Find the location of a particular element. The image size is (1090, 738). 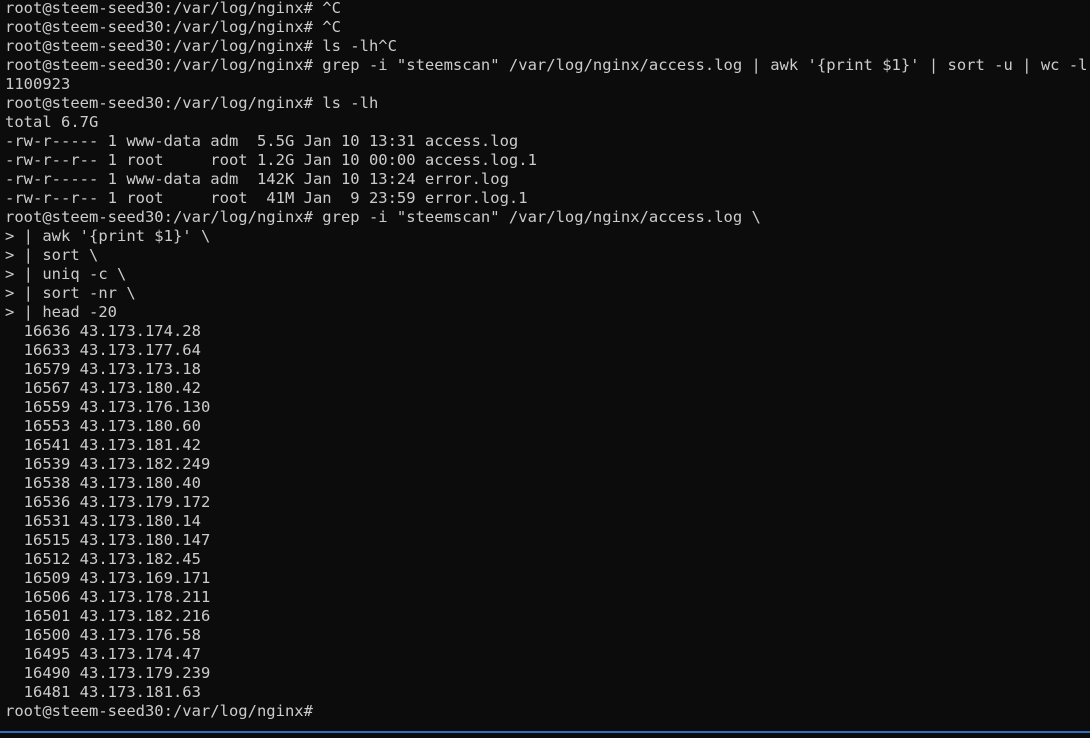

terminal-line: 16531 43.173.180.14 is located at coordinates (103, 521).